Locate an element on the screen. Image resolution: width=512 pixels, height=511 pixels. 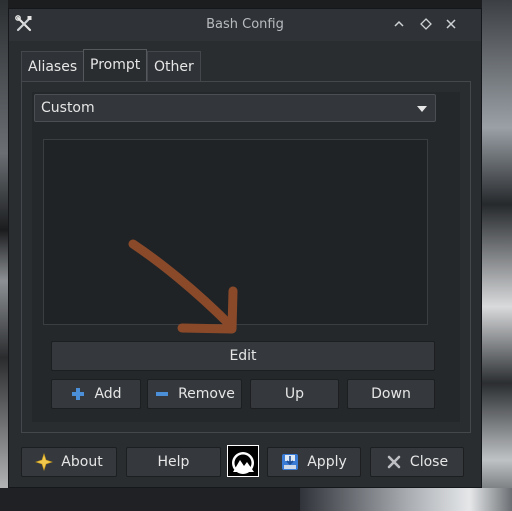
app-logo is located at coordinates (243, 461).